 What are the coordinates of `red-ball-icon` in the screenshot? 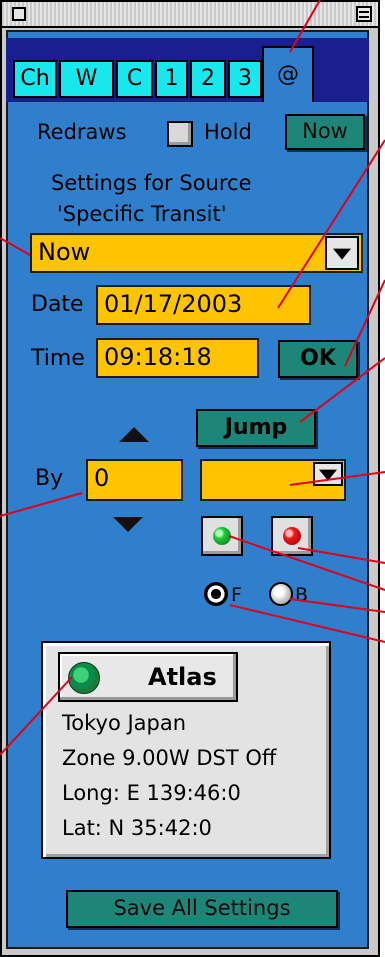 It's located at (292, 536).